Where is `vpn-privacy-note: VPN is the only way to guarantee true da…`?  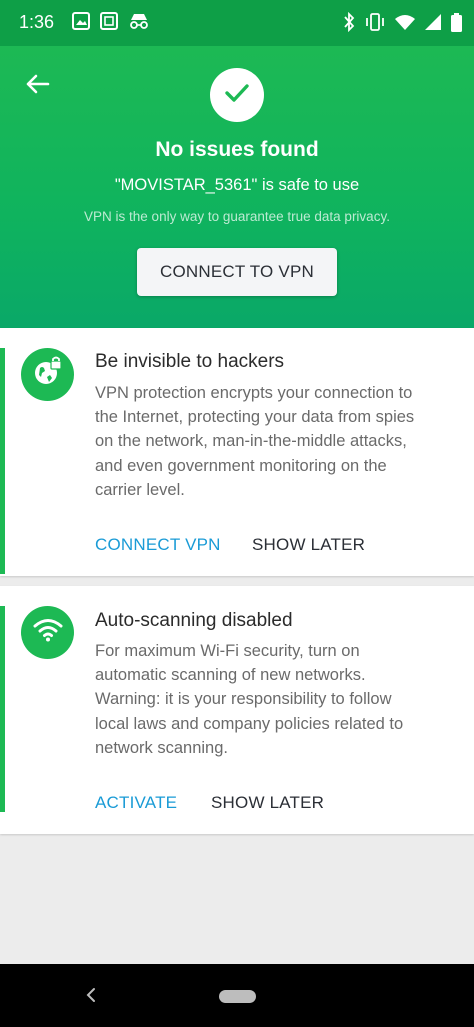 vpn-privacy-note: VPN is the only way to guarantee true da… is located at coordinates (237, 216).